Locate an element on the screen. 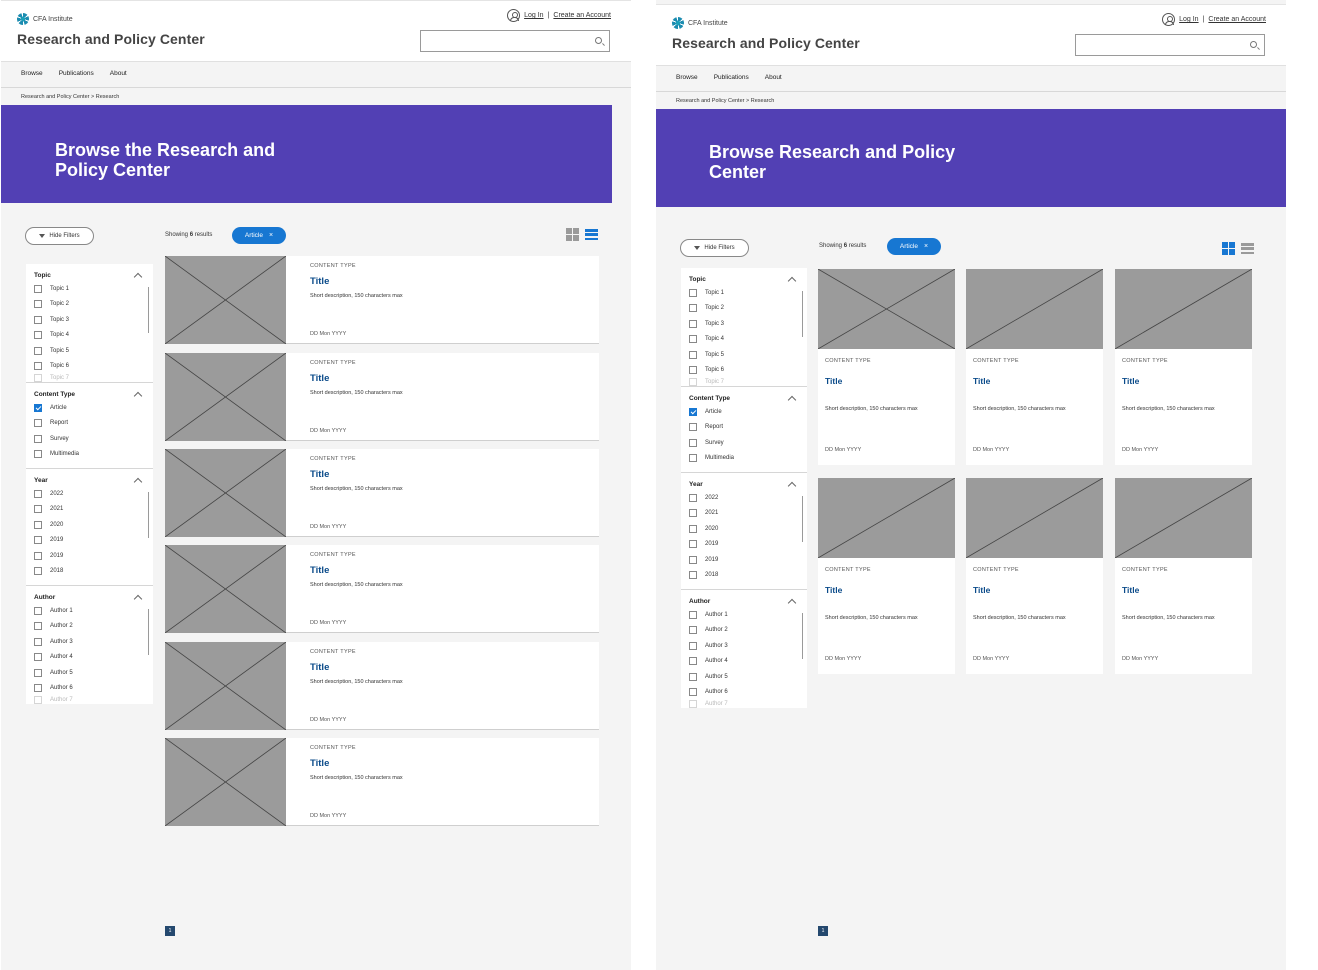 Image resolution: width=1318 pixels, height=970 pixels. filter-option: Author 6 is located at coordinates (89, 689).